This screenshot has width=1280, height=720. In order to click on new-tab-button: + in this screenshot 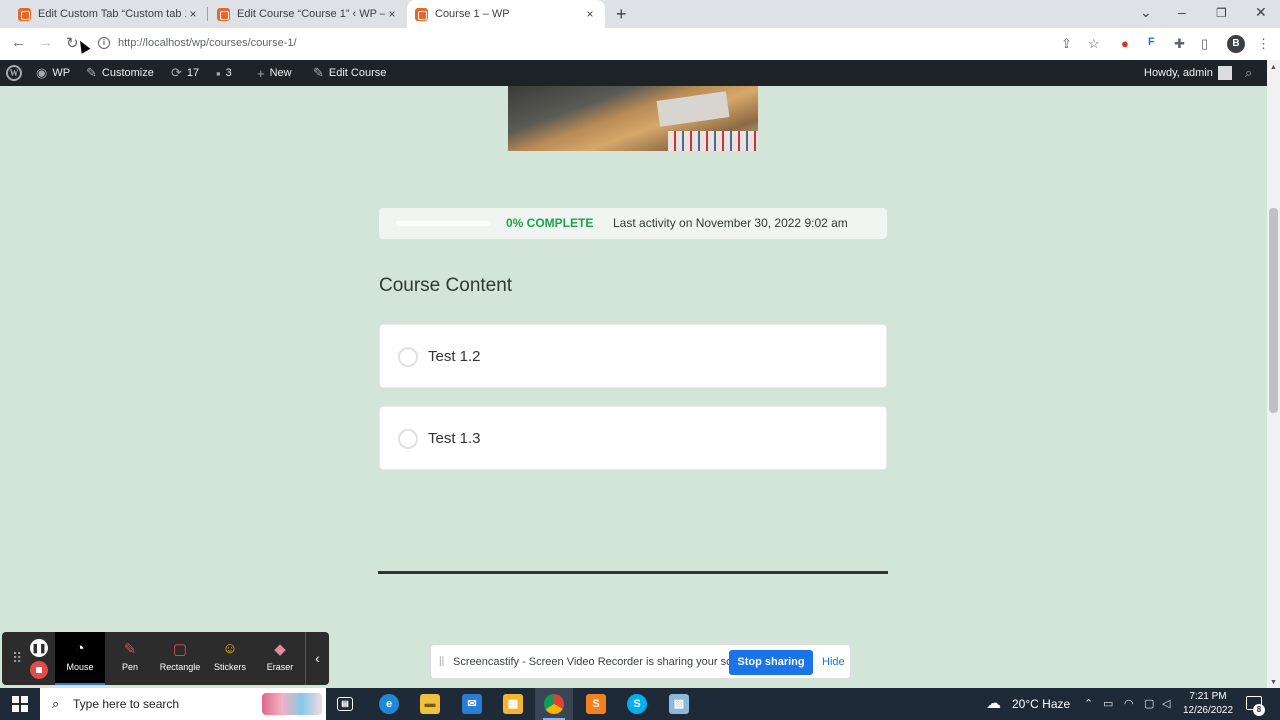, I will do `click(621, 14)`.